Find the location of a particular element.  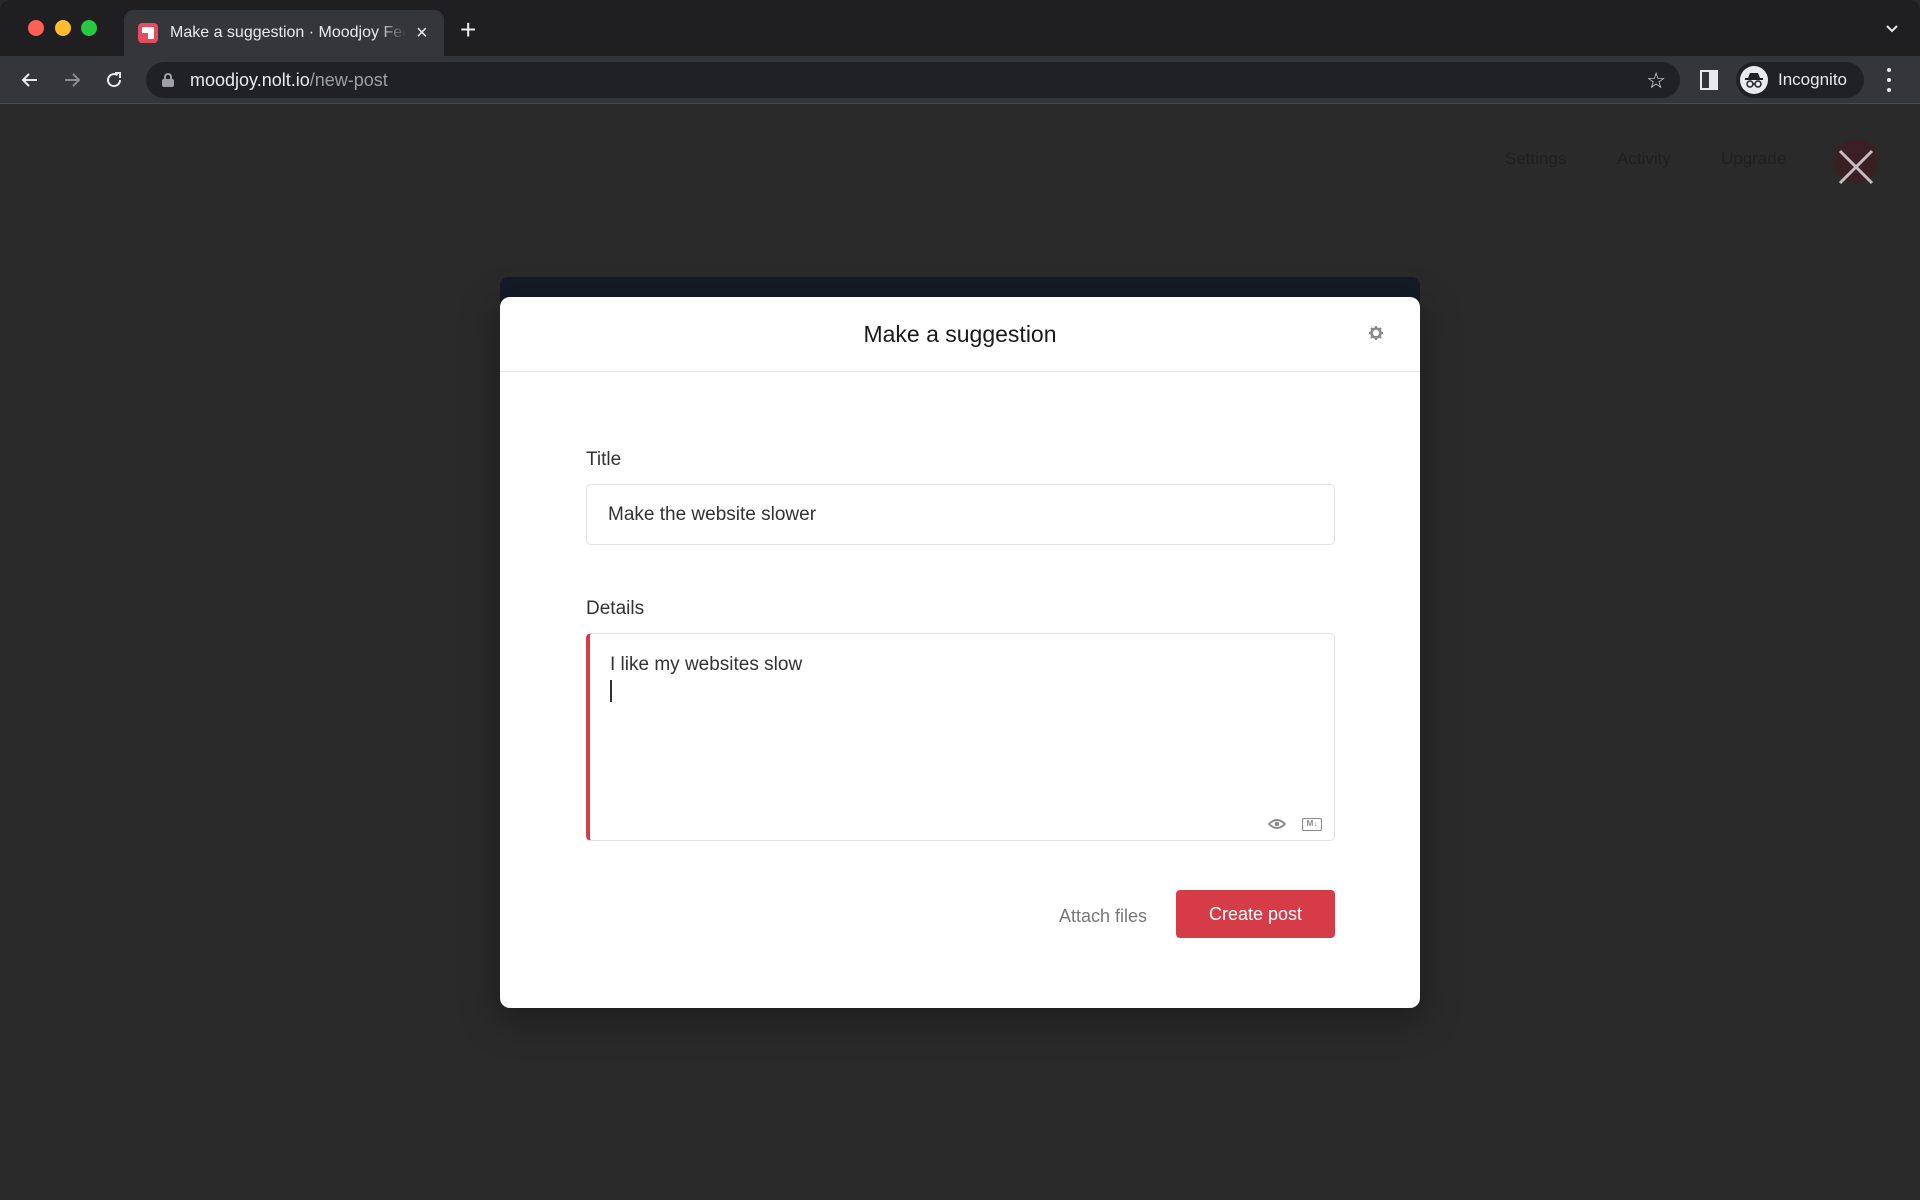

incognito-profile-button: Incognito is located at coordinates (1800, 80).